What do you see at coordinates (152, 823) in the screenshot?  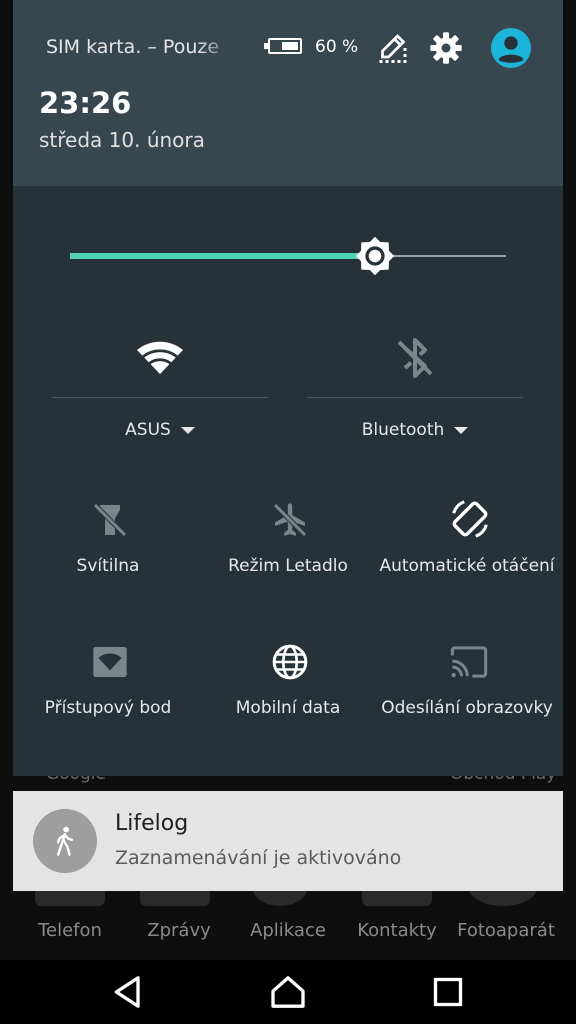 I see `notification-title: Lifelog` at bounding box center [152, 823].